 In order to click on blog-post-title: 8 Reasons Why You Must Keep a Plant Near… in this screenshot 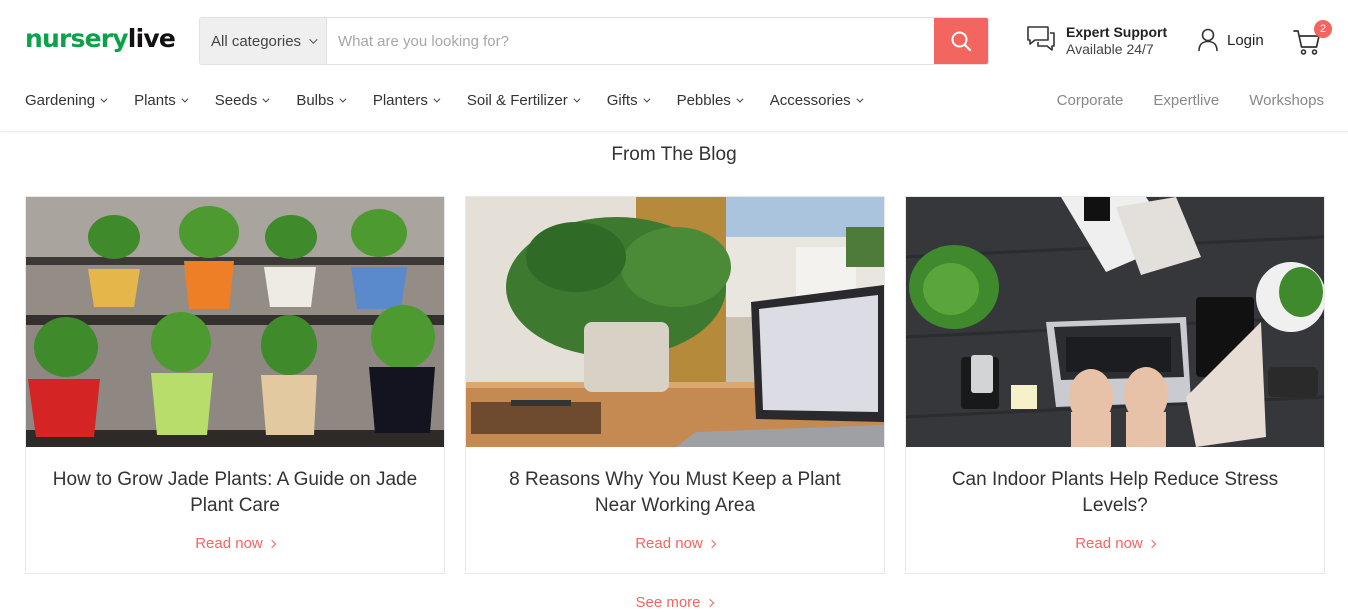, I will do `click(675, 493)`.